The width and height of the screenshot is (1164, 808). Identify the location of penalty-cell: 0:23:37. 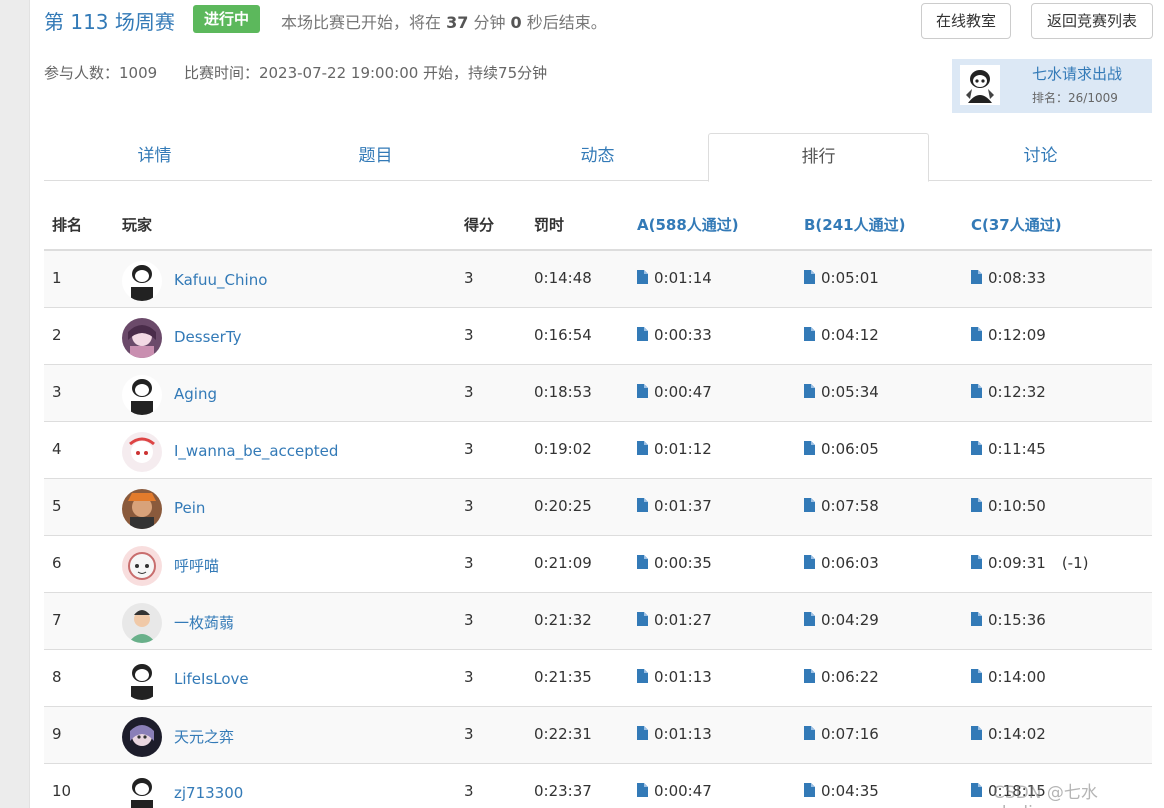
(563, 791).